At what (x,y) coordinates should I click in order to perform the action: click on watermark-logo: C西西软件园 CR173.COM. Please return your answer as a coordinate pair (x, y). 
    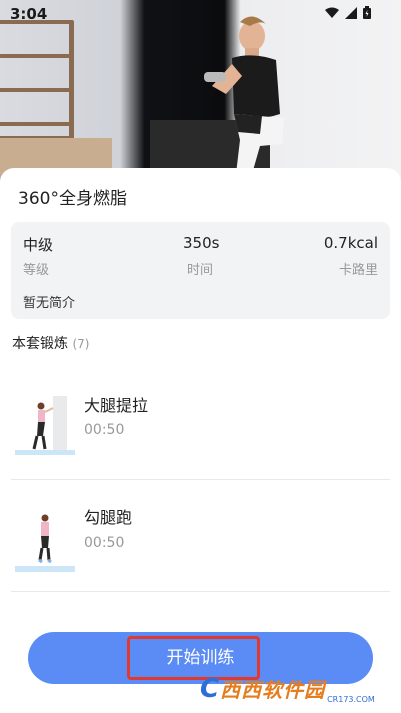
    Looking at the image, I should click on (287, 689).